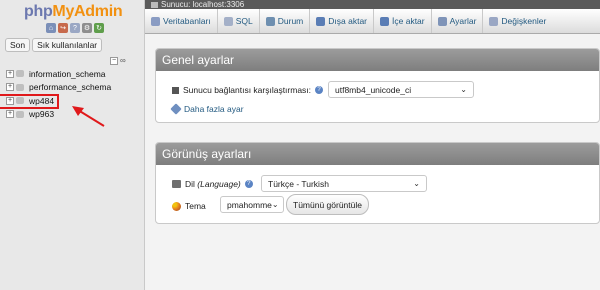 The image size is (600, 290). I want to click on nav-icon-bar: ⌂ ↪ ? ⚙ ↻, so click(75, 28).